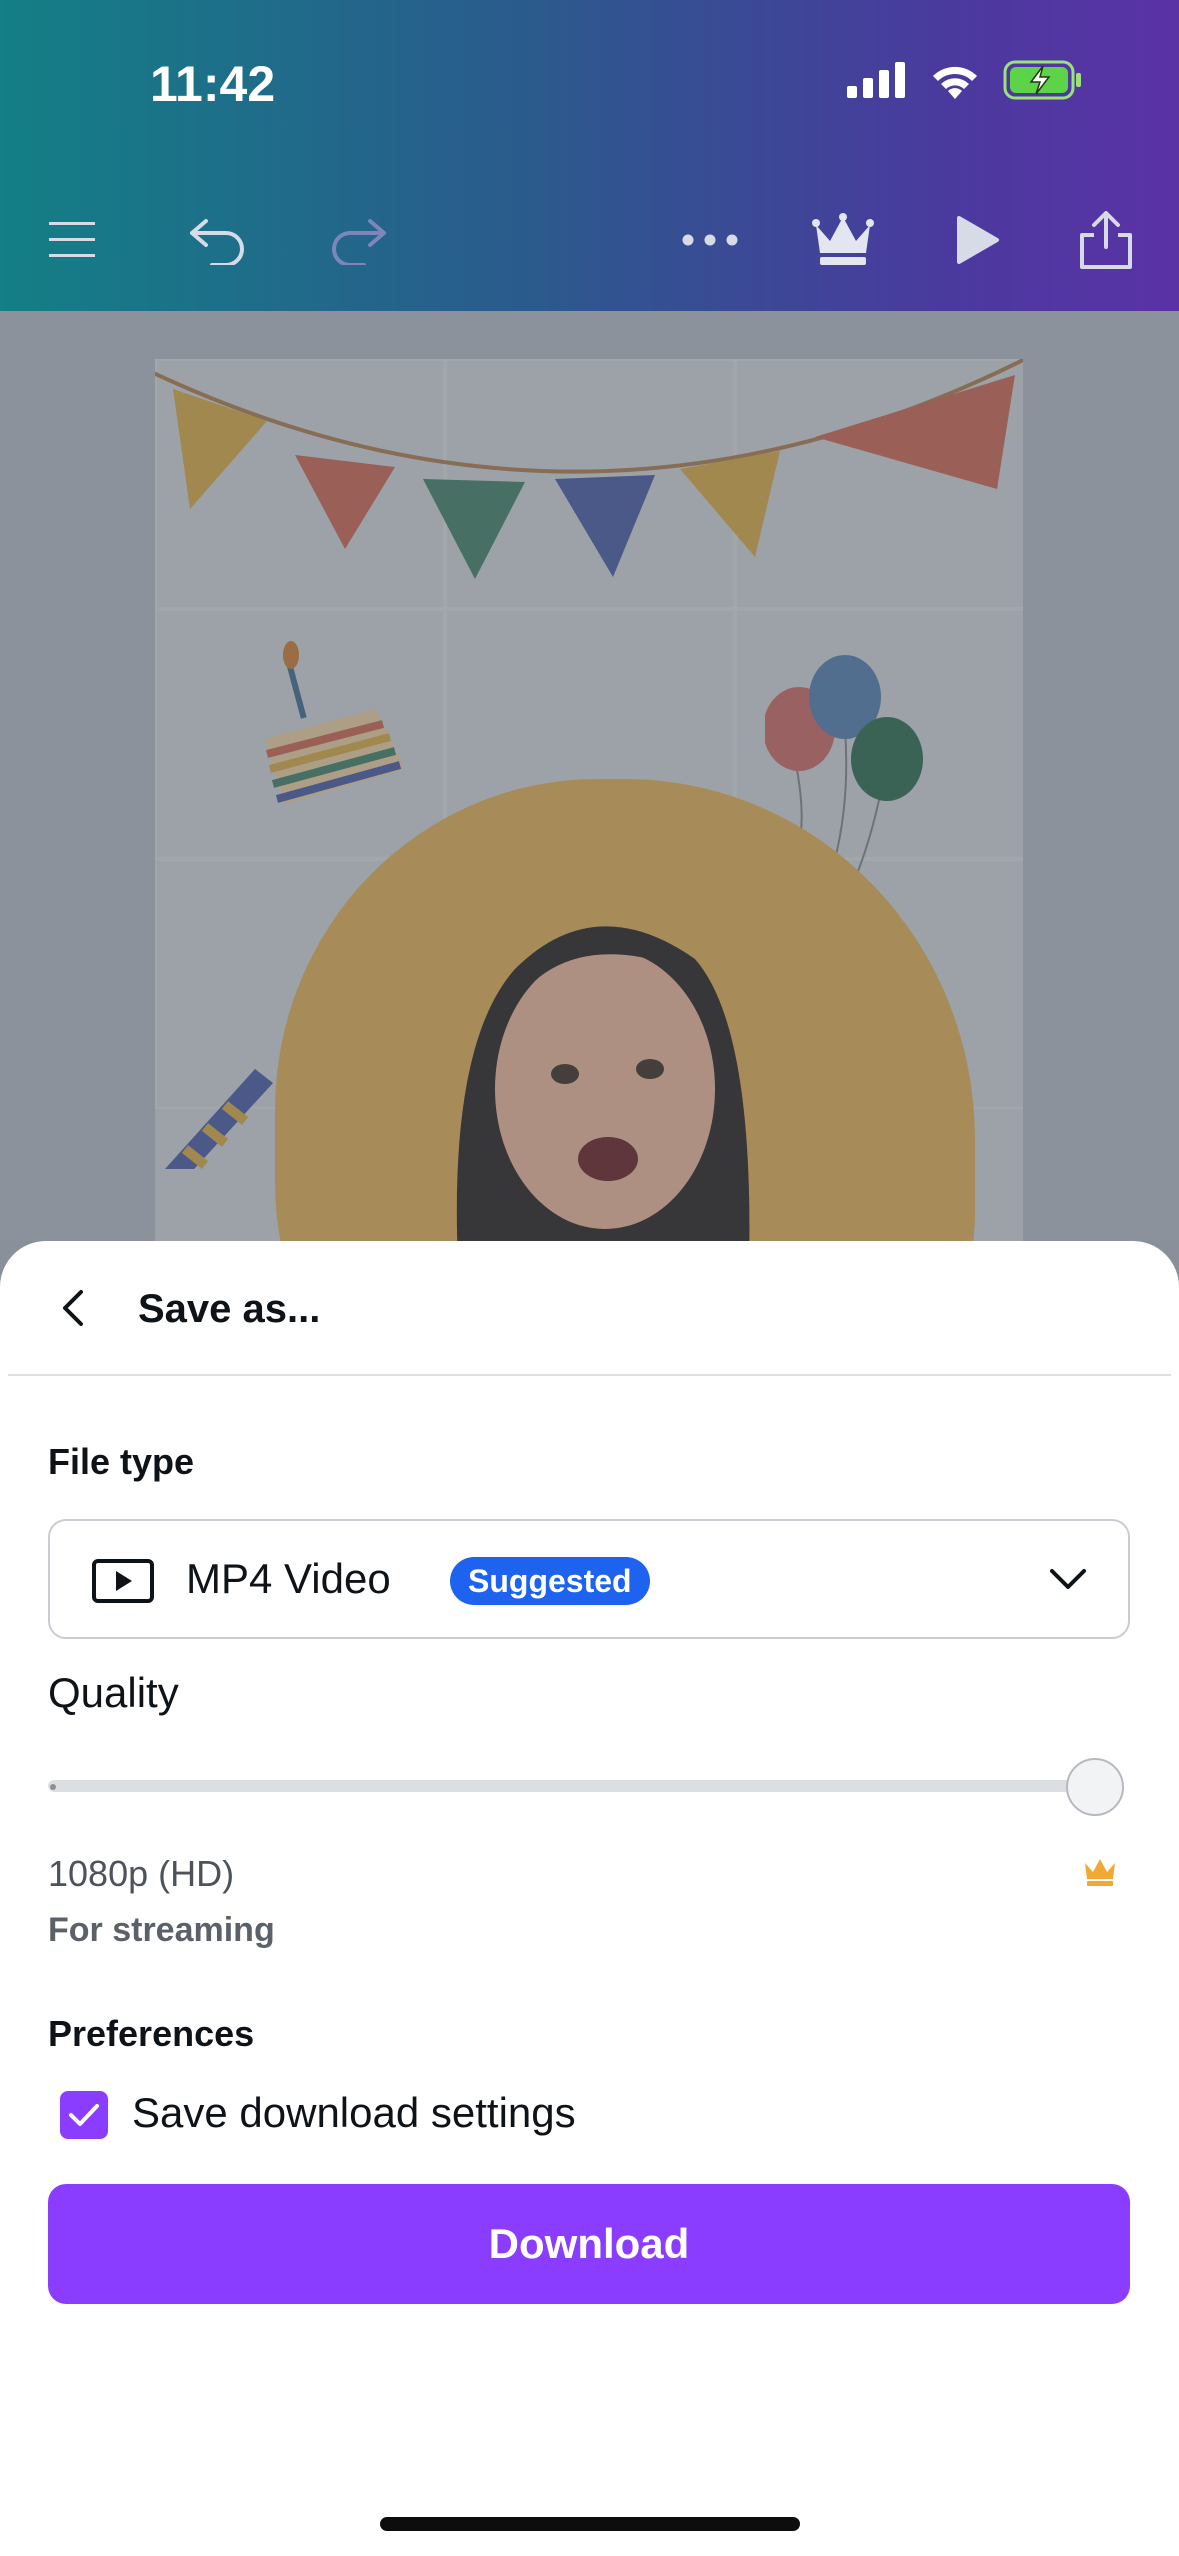 The image size is (1179, 2556). I want to click on editor-toolbar, so click(589, 240).